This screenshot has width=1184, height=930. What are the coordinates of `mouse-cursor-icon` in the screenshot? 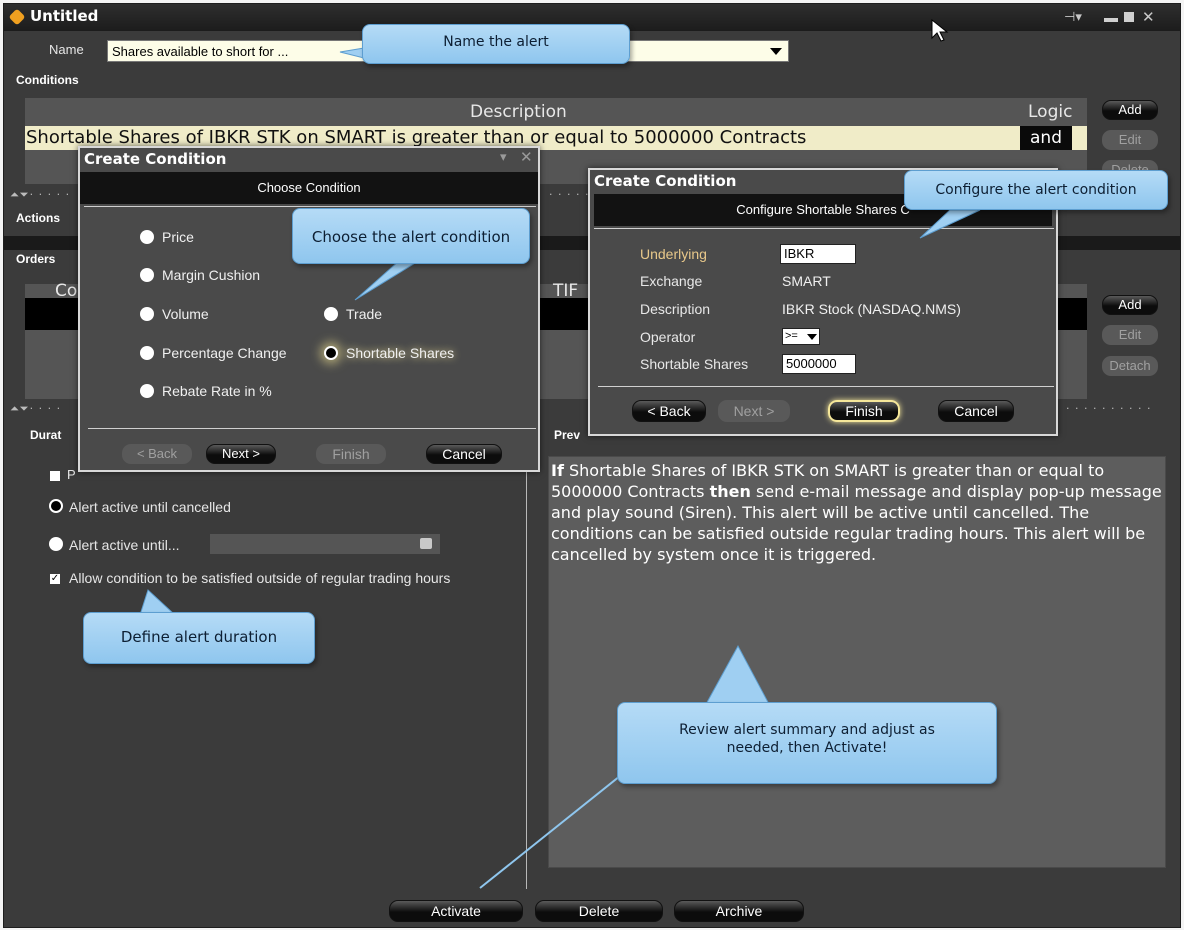 It's located at (940, 30).